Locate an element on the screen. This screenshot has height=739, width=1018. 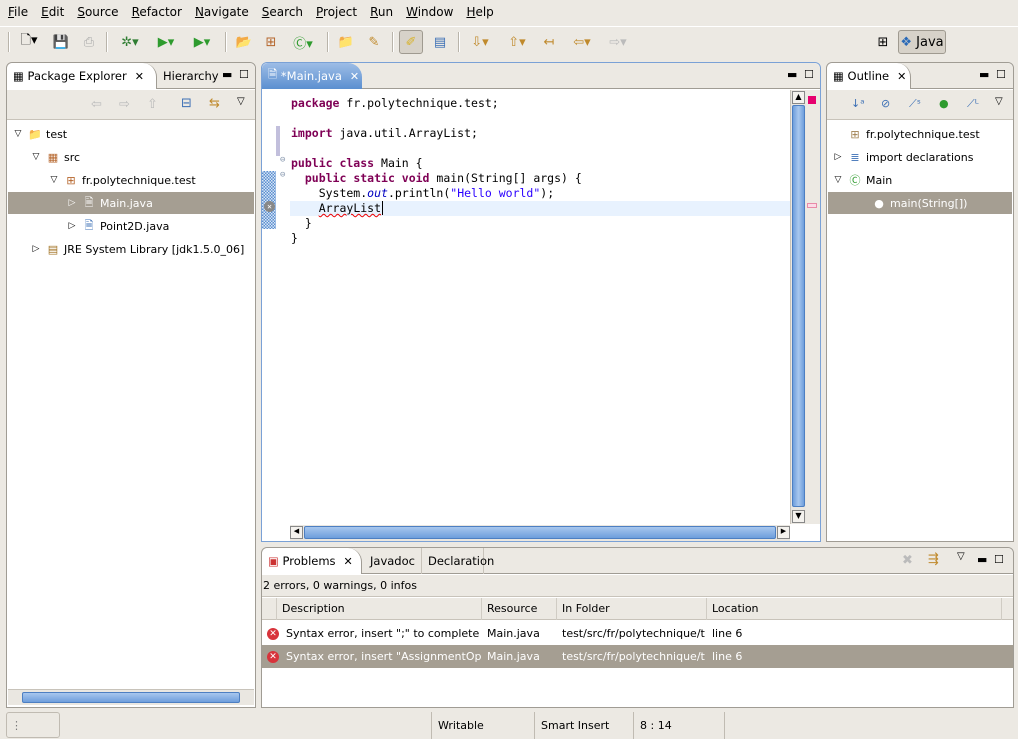
error-indicator is located at coordinates (812, 100).